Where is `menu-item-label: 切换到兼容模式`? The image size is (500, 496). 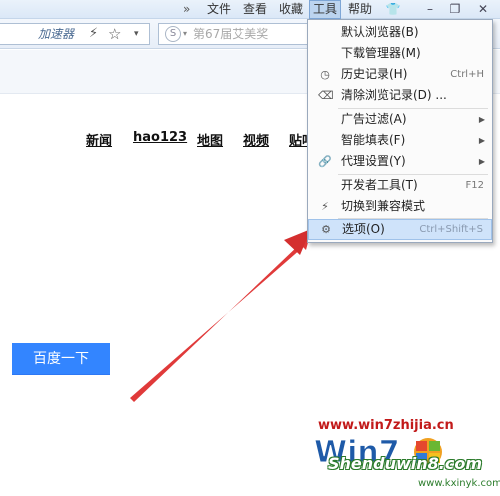 menu-item-label: 切换到兼容模式 is located at coordinates (383, 206).